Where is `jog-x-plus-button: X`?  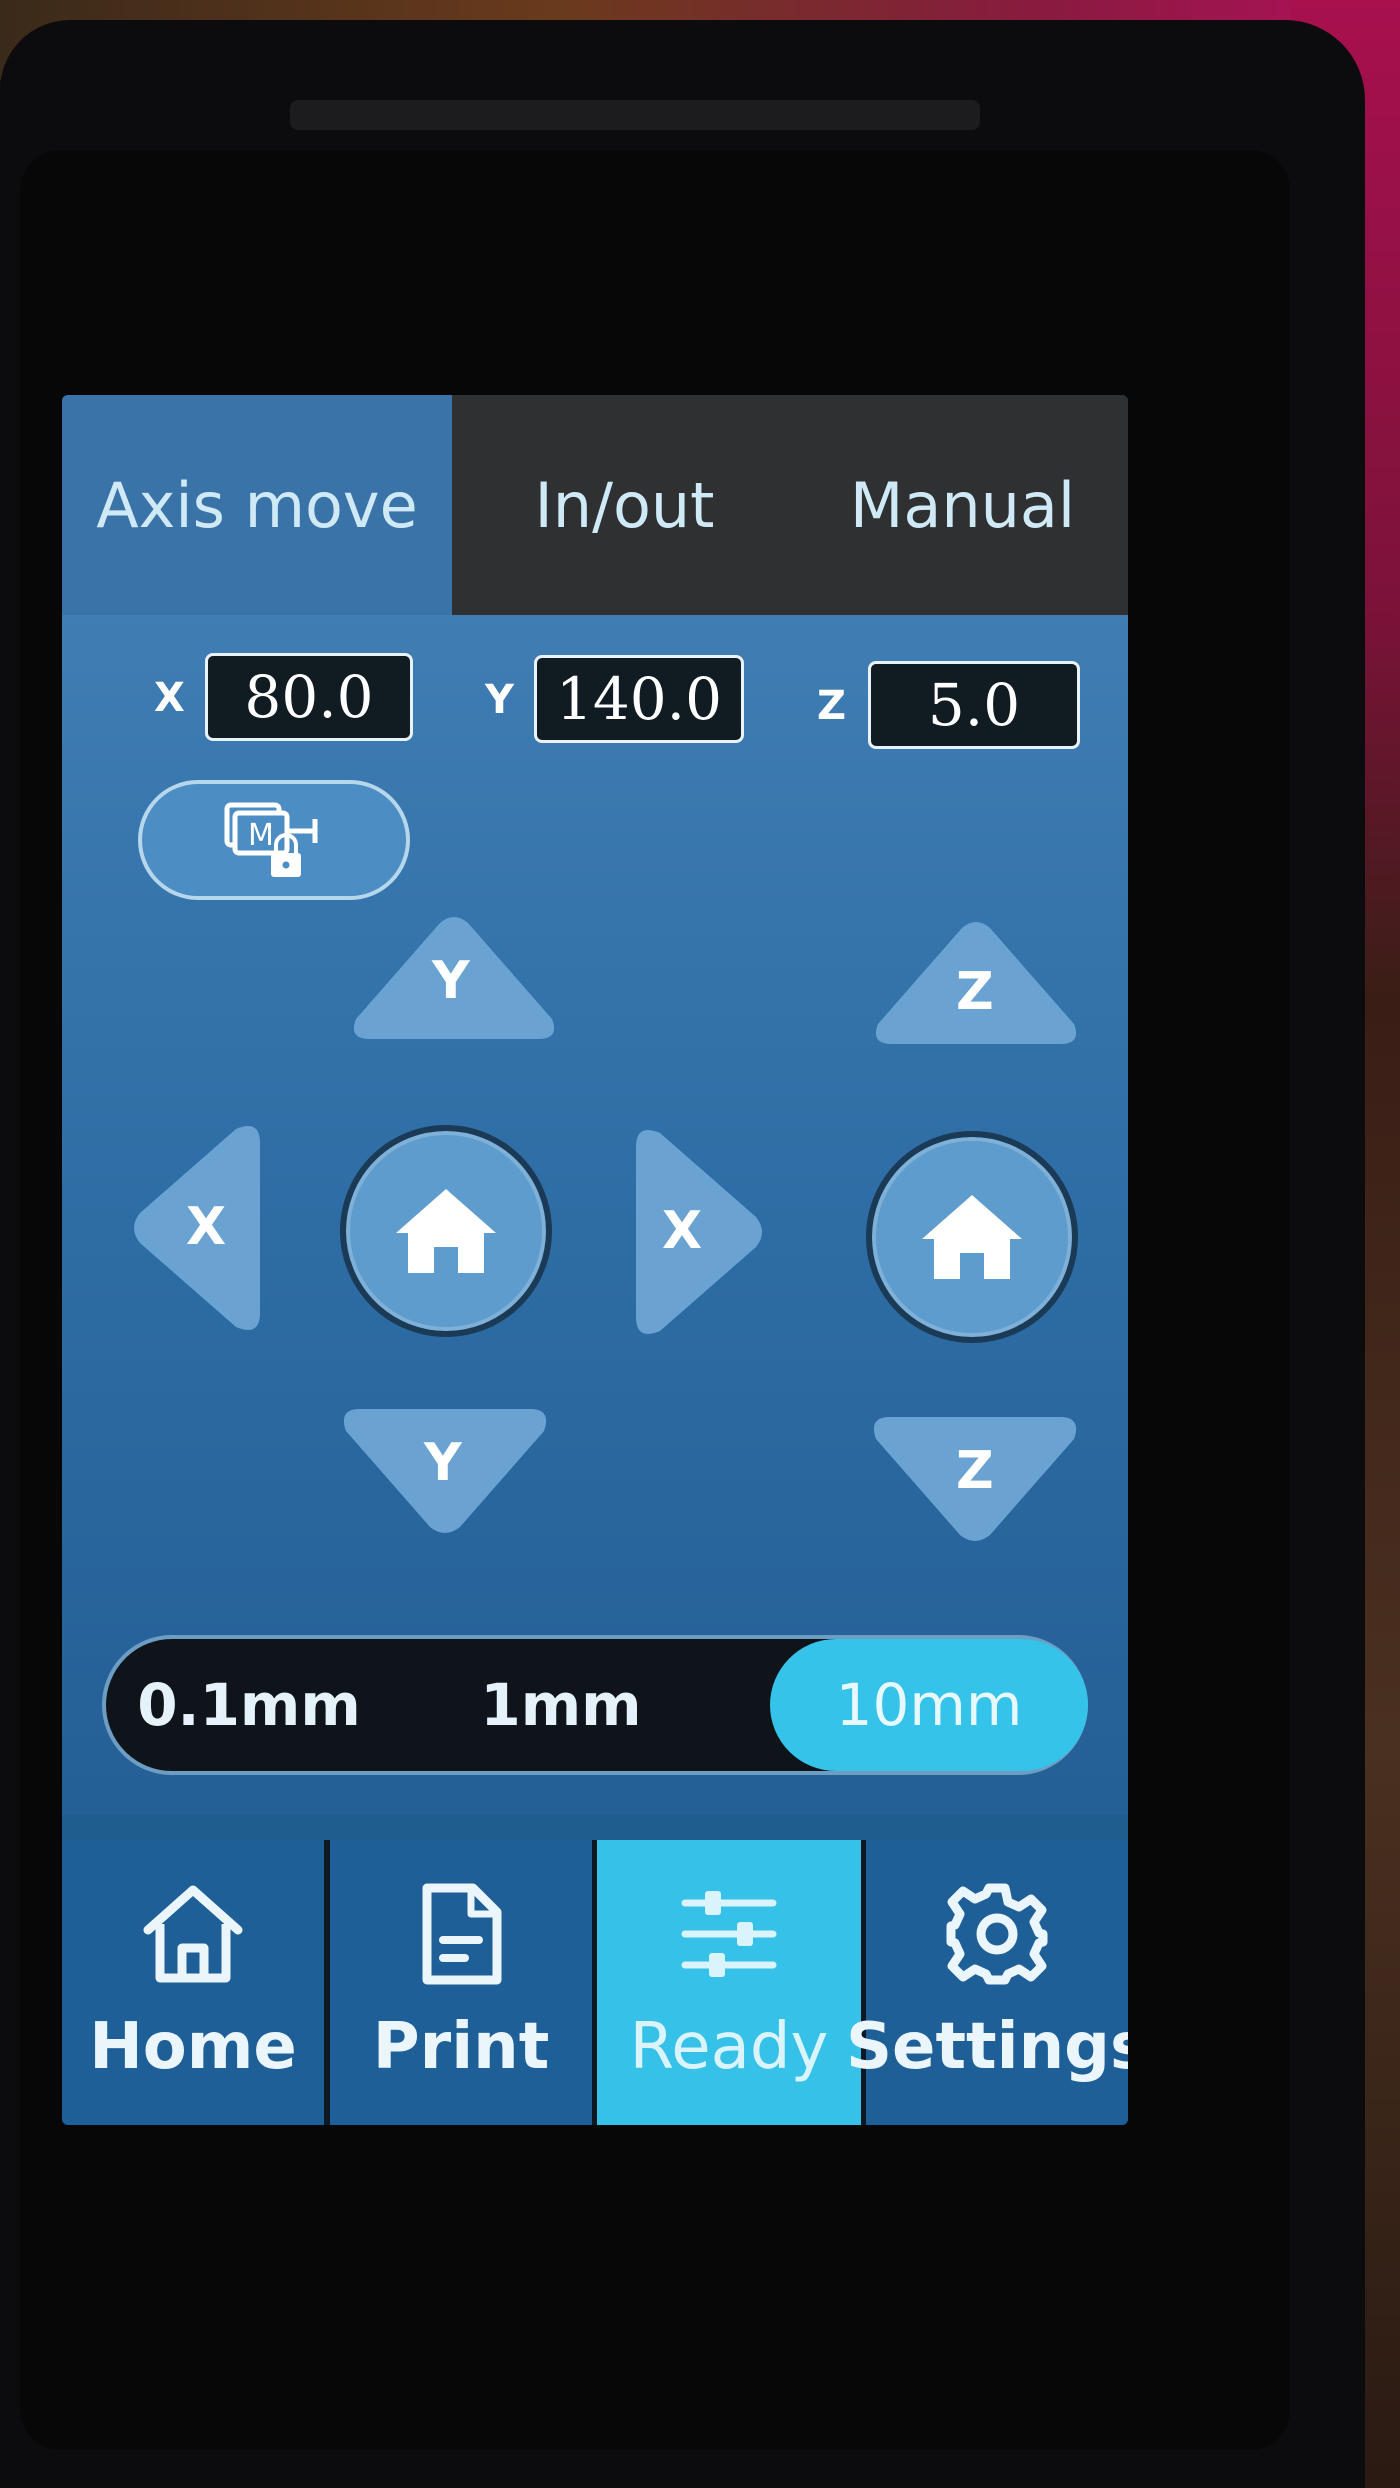
jog-x-plus-button: X is located at coordinates (699, 1232).